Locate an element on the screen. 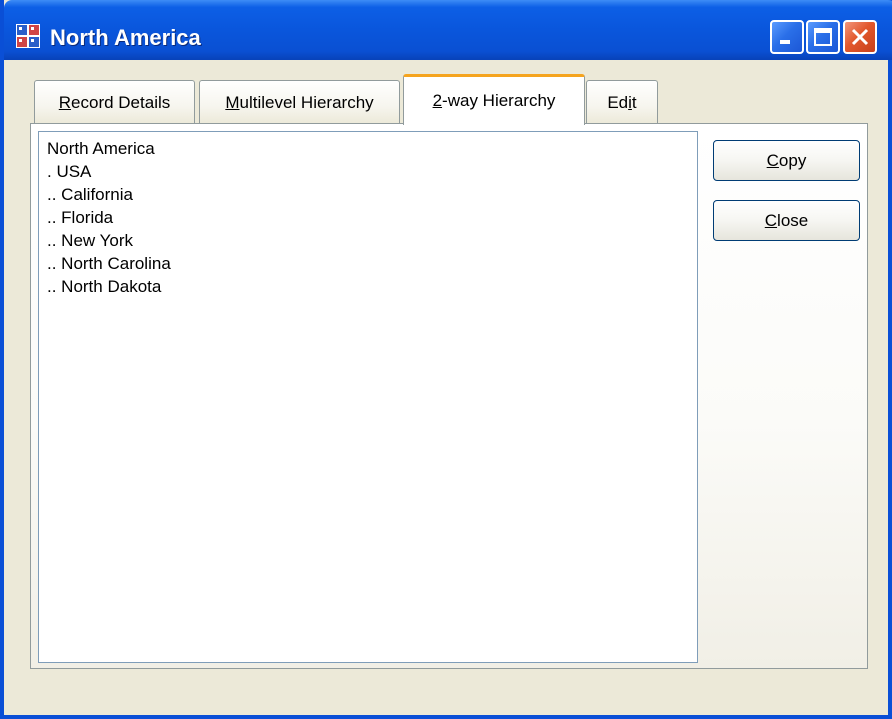 This screenshot has height=719, width=892. maximize-icon is located at coordinates (823, 37).